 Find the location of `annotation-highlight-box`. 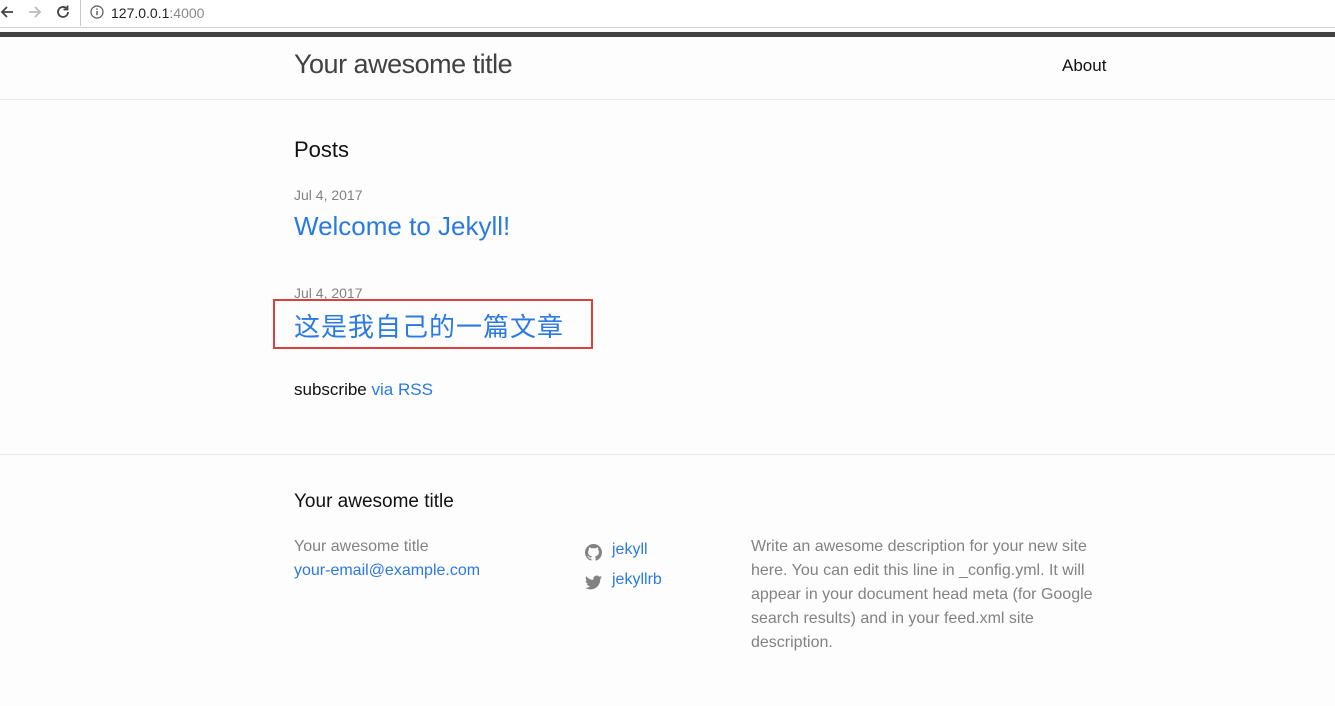

annotation-highlight-box is located at coordinates (433, 324).